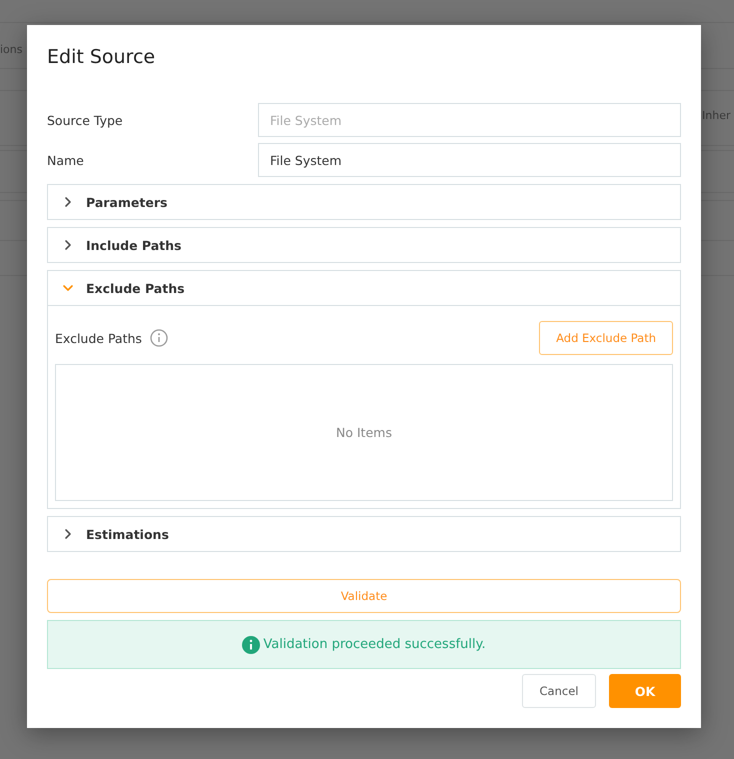 The width and height of the screenshot is (734, 759). Describe the element at coordinates (364, 245) in the screenshot. I see `accordion-header: Include Paths` at that location.